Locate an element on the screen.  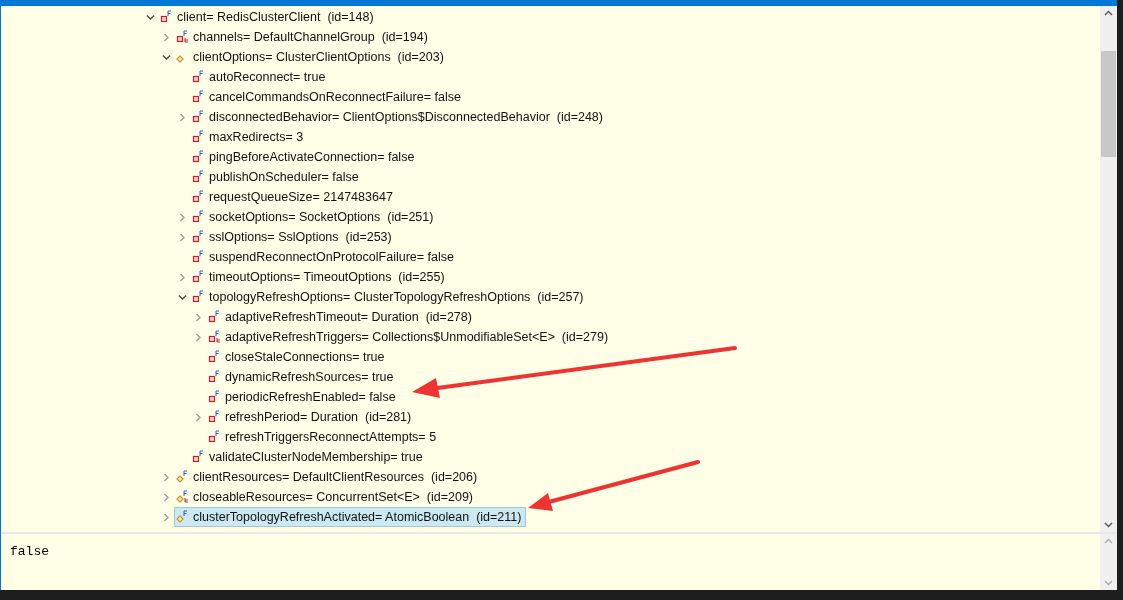
tree-row: suspendReconnectOnProtocolFailure= false is located at coordinates (324, 257).